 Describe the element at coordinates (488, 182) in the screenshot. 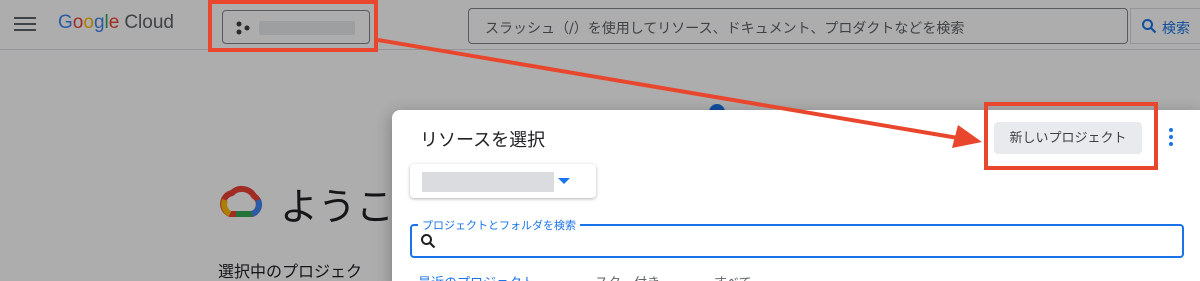

I see `organization-name-redacted` at that location.